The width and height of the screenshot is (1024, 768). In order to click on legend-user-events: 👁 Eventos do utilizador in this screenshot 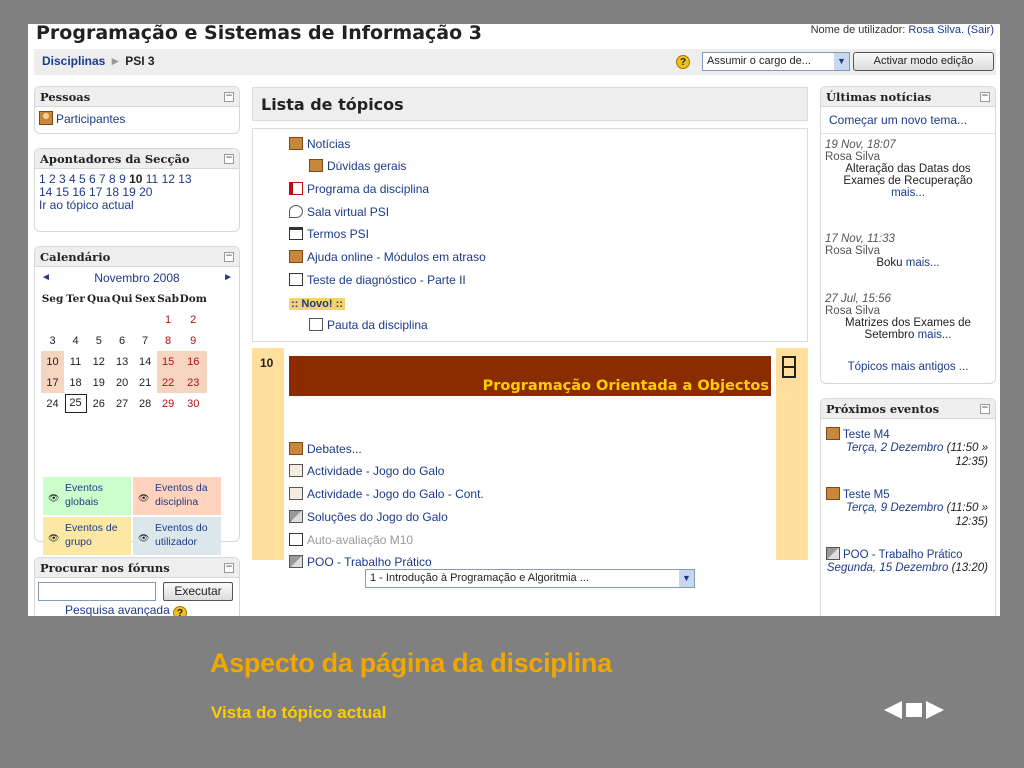, I will do `click(177, 536)`.